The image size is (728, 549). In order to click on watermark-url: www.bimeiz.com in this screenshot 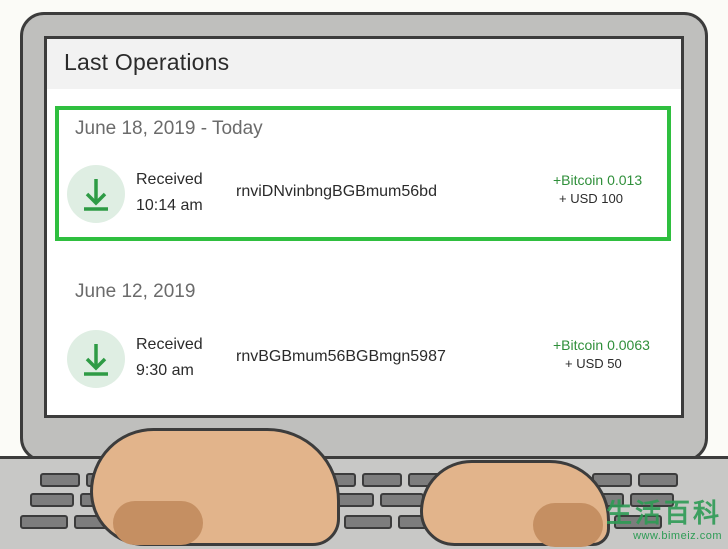, I will do `click(677, 536)`.